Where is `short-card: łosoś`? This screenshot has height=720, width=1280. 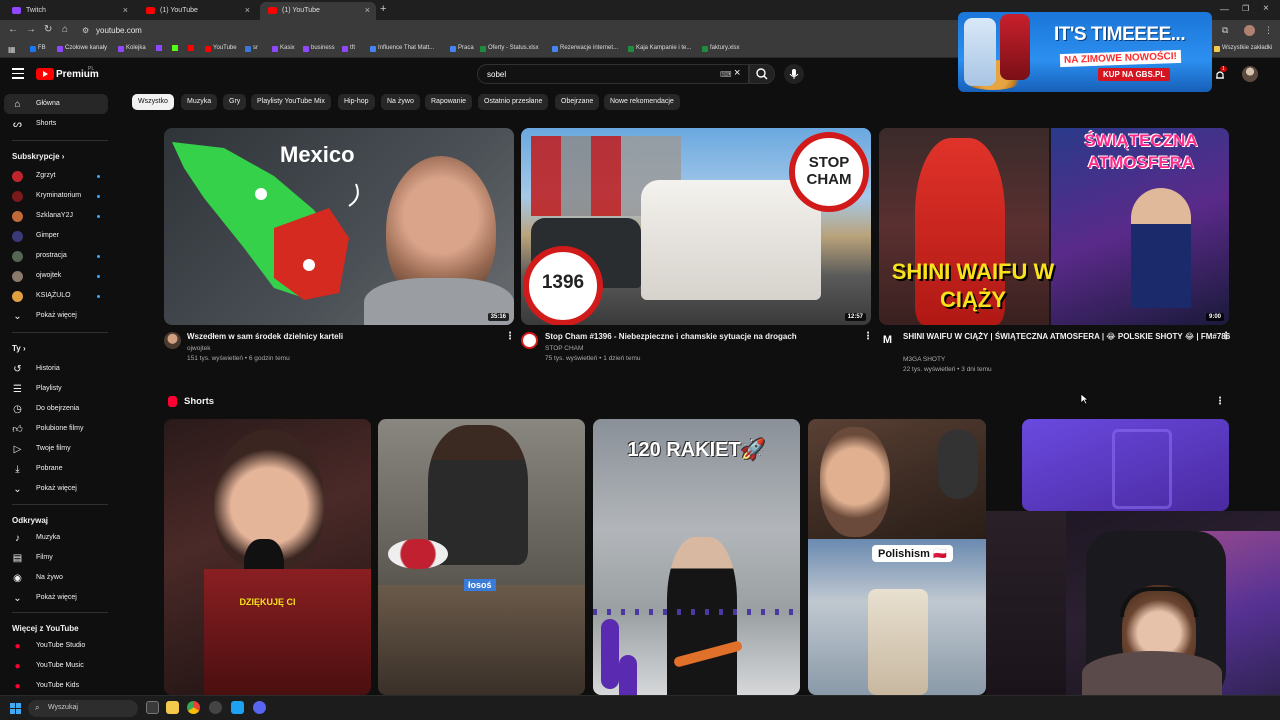
short-card: łosoś is located at coordinates (481, 557).